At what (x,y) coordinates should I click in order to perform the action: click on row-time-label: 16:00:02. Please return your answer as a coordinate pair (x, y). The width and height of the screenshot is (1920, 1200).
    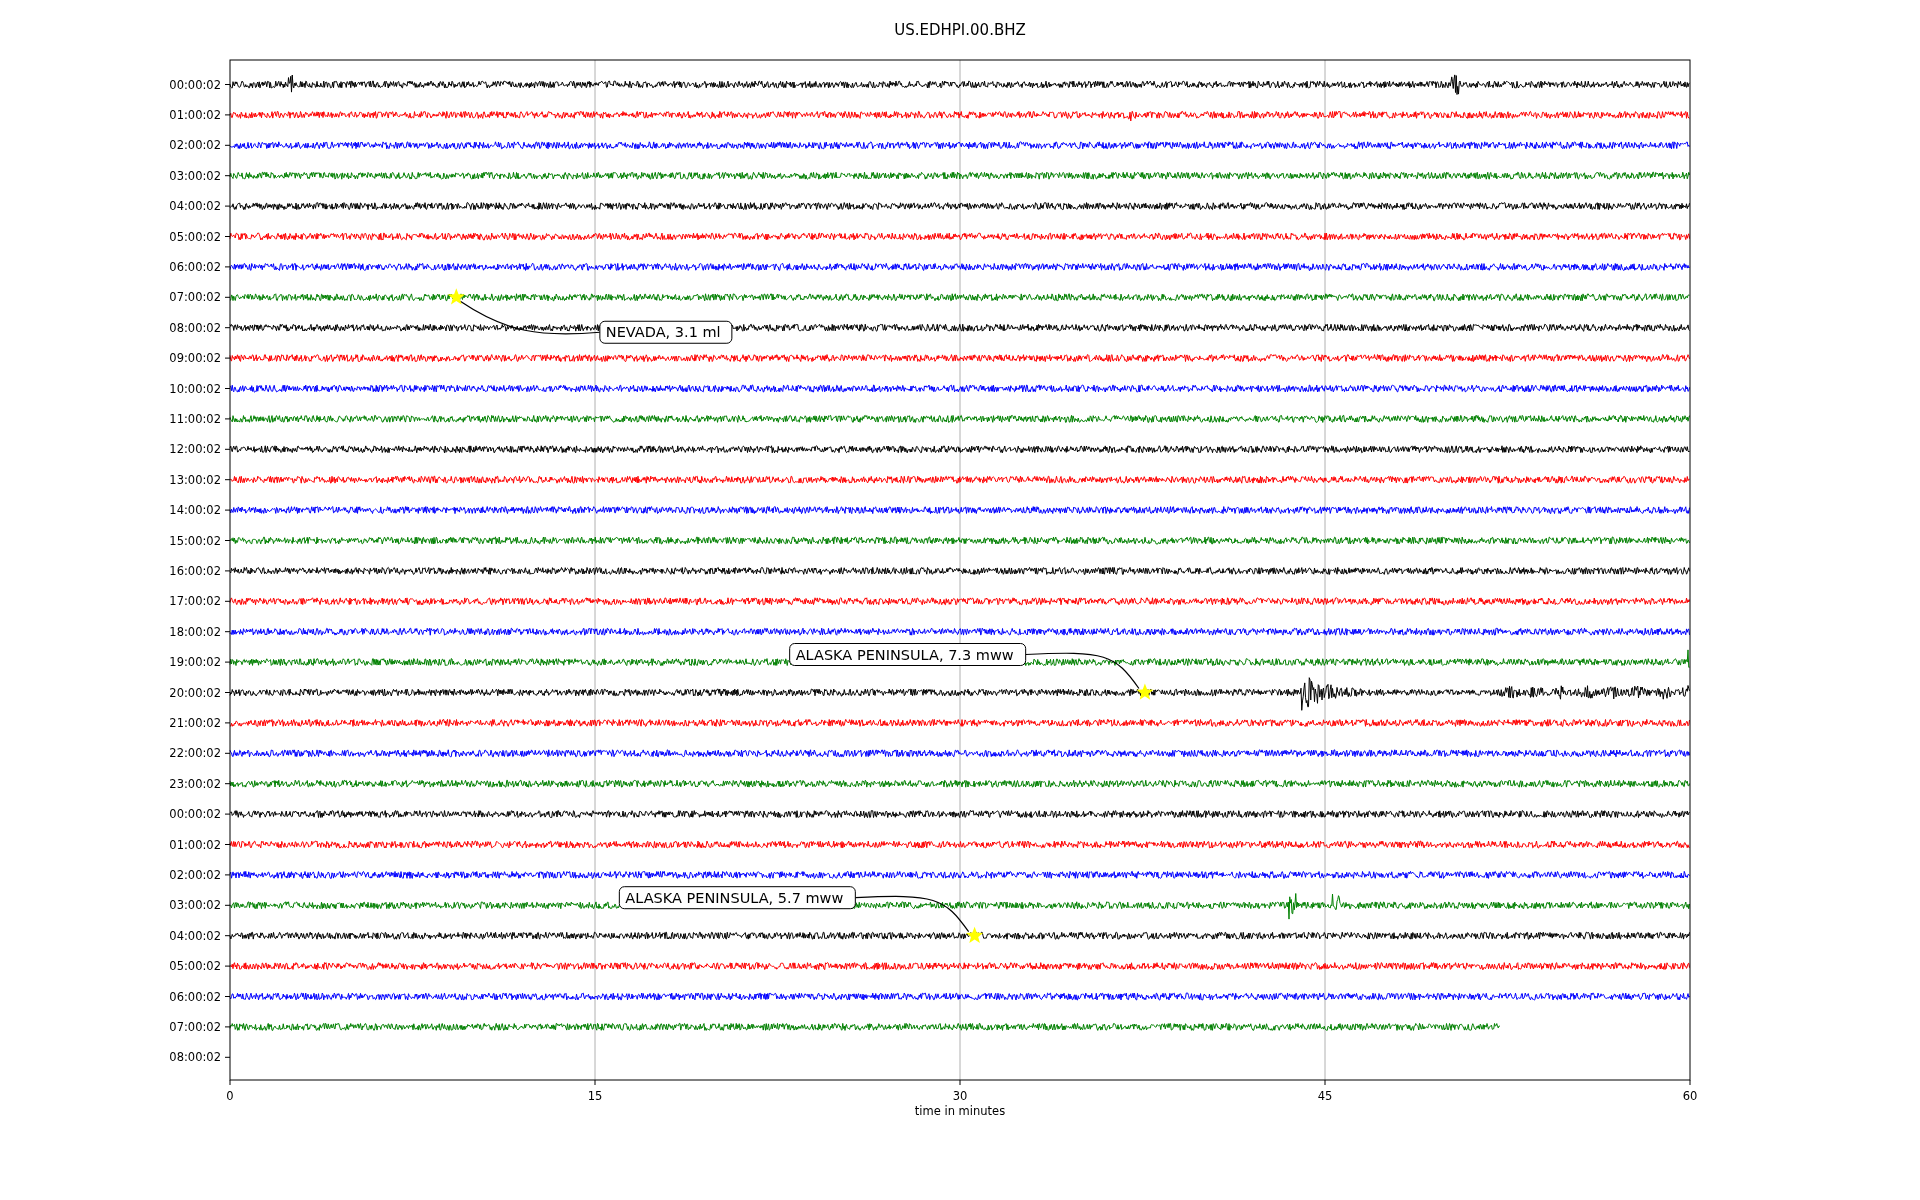
    Looking at the image, I should click on (195, 570).